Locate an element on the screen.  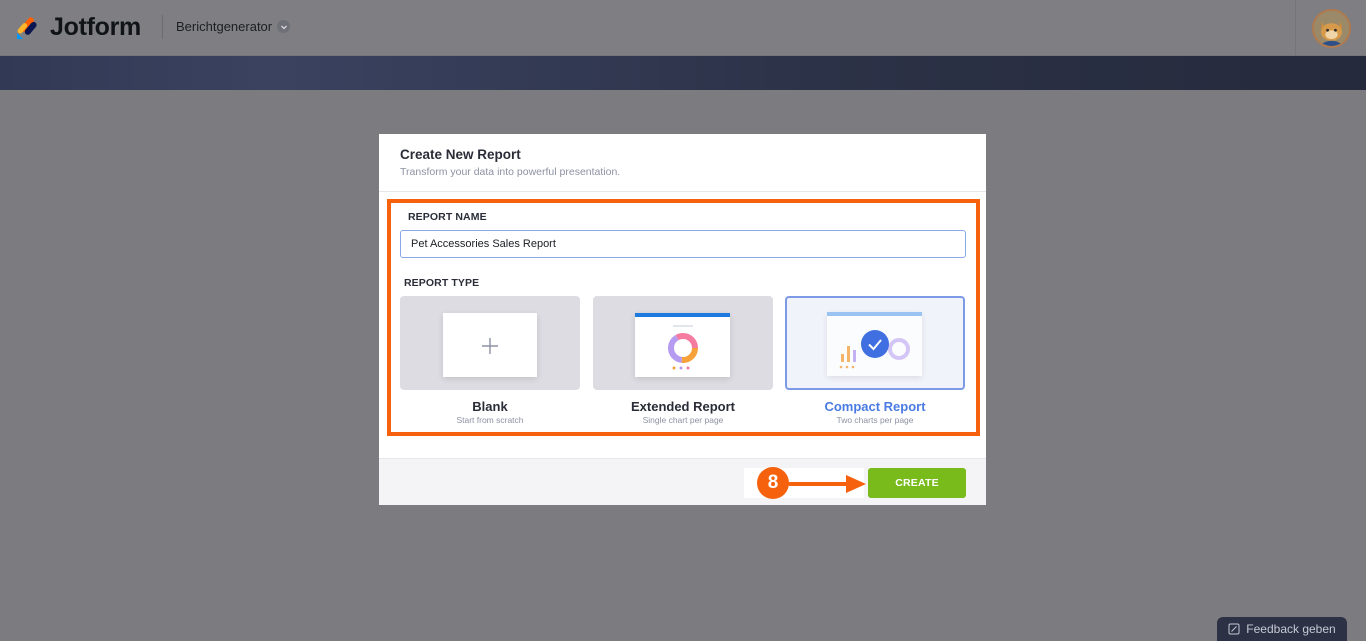
feedback-tab: Feedback geben is located at coordinates (1282, 629).